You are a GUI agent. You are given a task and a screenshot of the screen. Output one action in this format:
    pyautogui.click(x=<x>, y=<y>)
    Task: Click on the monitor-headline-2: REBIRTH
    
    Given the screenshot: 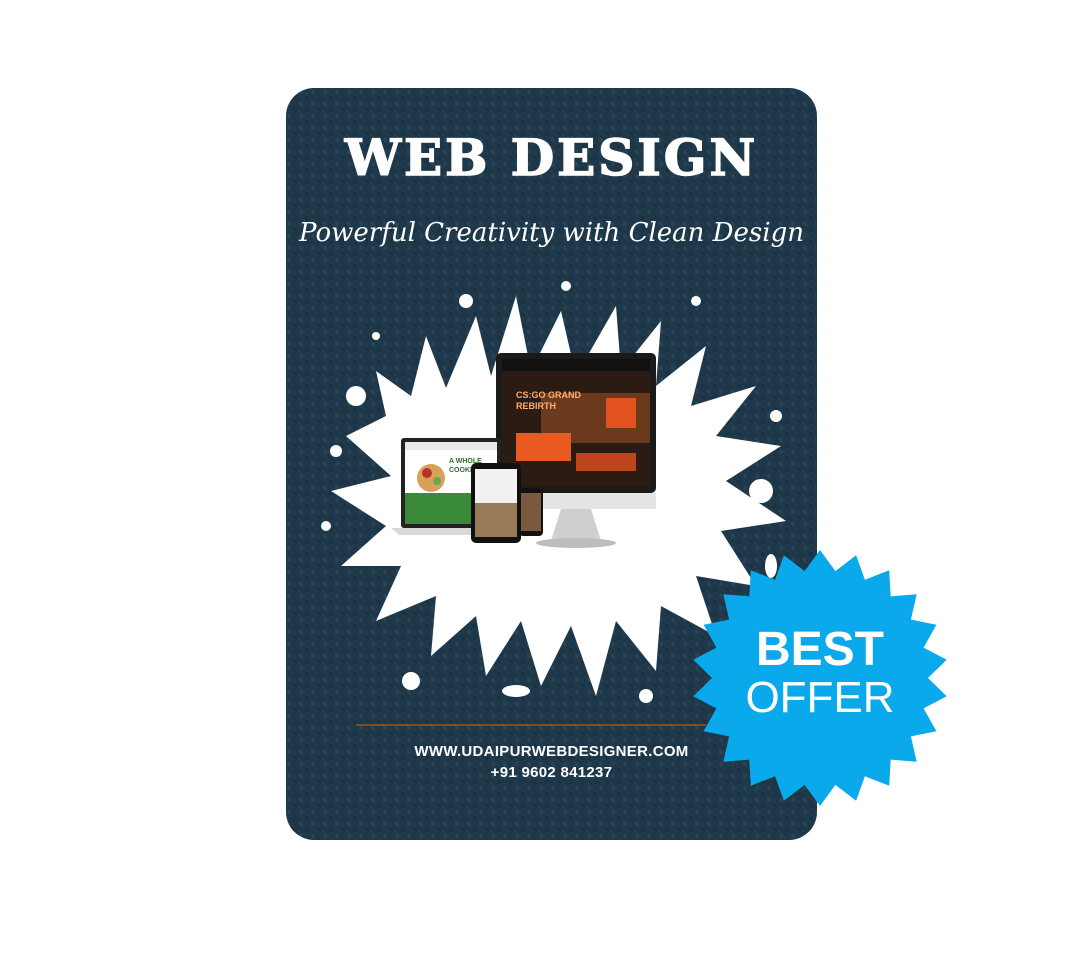 What is the action you would take?
    pyautogui.click(x=536, y=406)
    